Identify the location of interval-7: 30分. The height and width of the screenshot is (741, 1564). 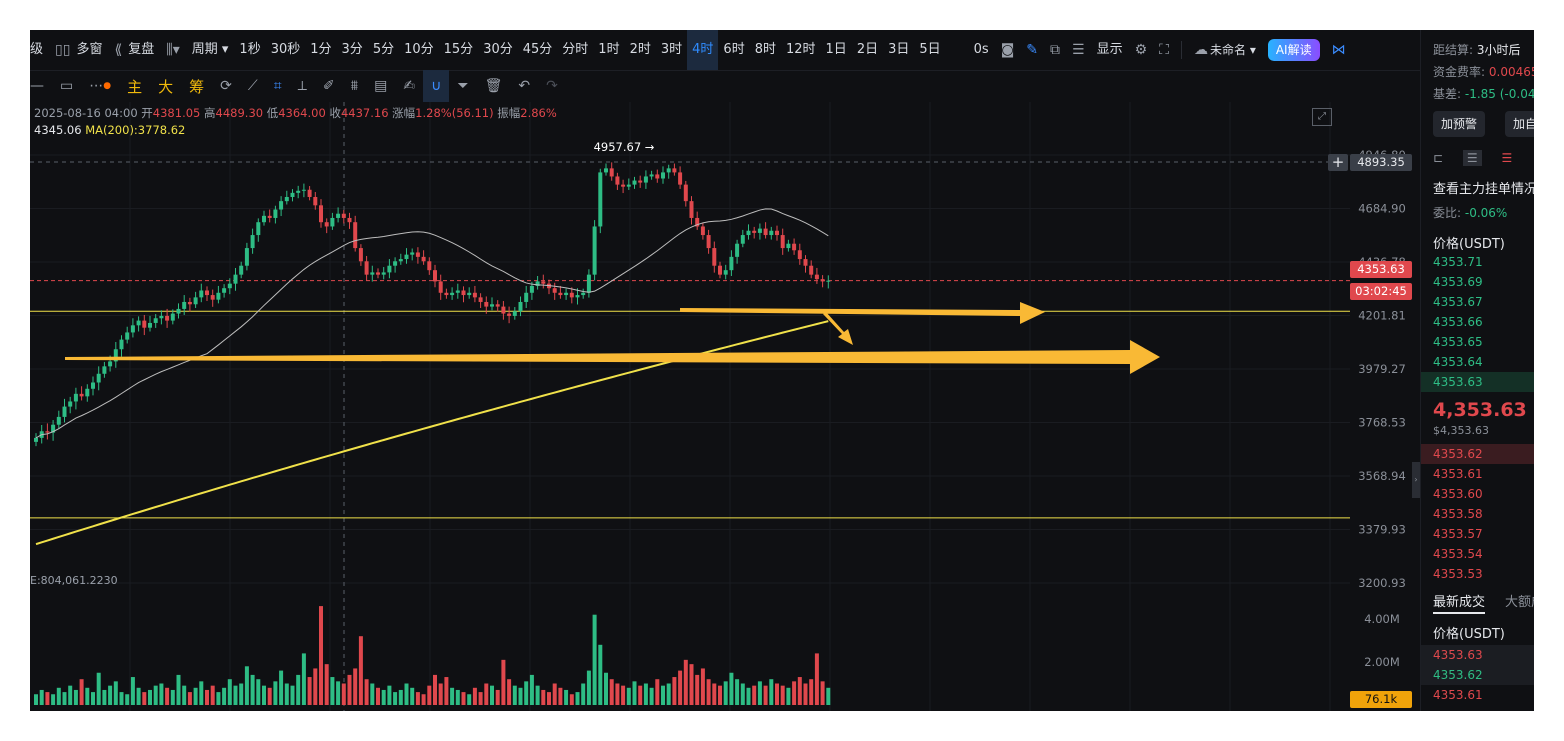
(498, 50).